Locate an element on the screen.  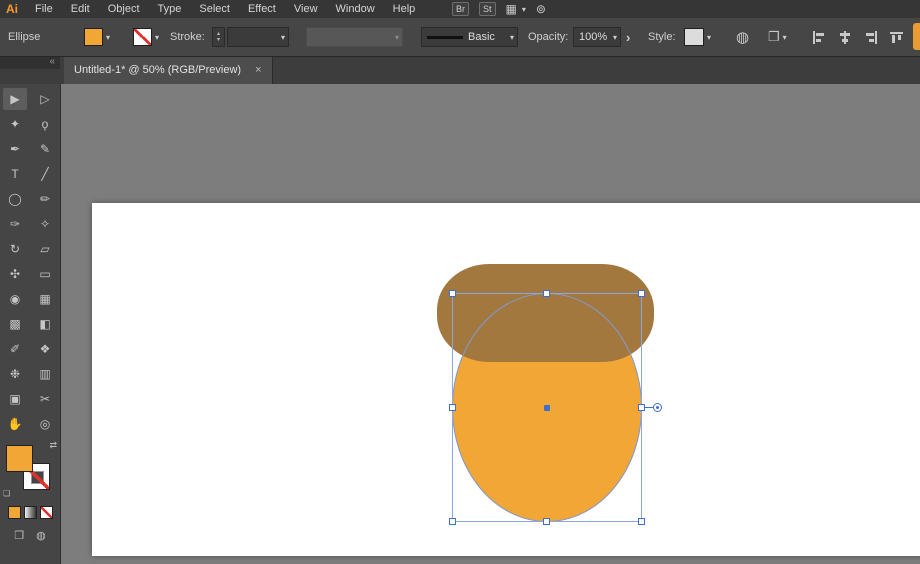
line-segment-tool: ╱ is located at coordinates (45, 174).